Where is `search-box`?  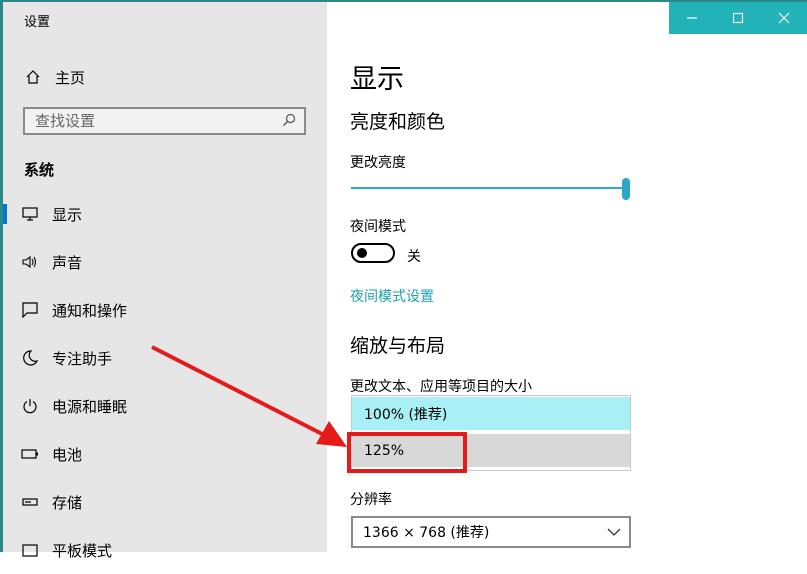 search-box is located at coordinates (164, 121).